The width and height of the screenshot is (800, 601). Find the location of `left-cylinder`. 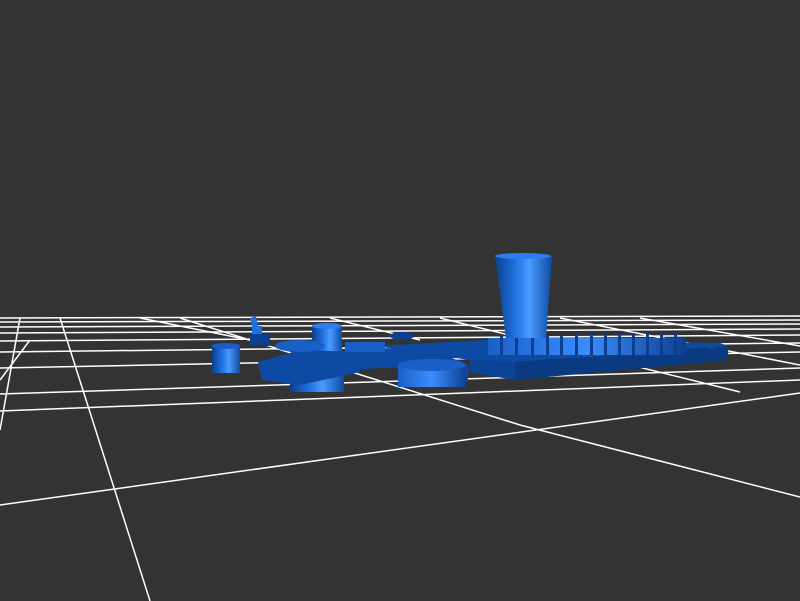

left-cylinder is located at coordinates (226, 359).